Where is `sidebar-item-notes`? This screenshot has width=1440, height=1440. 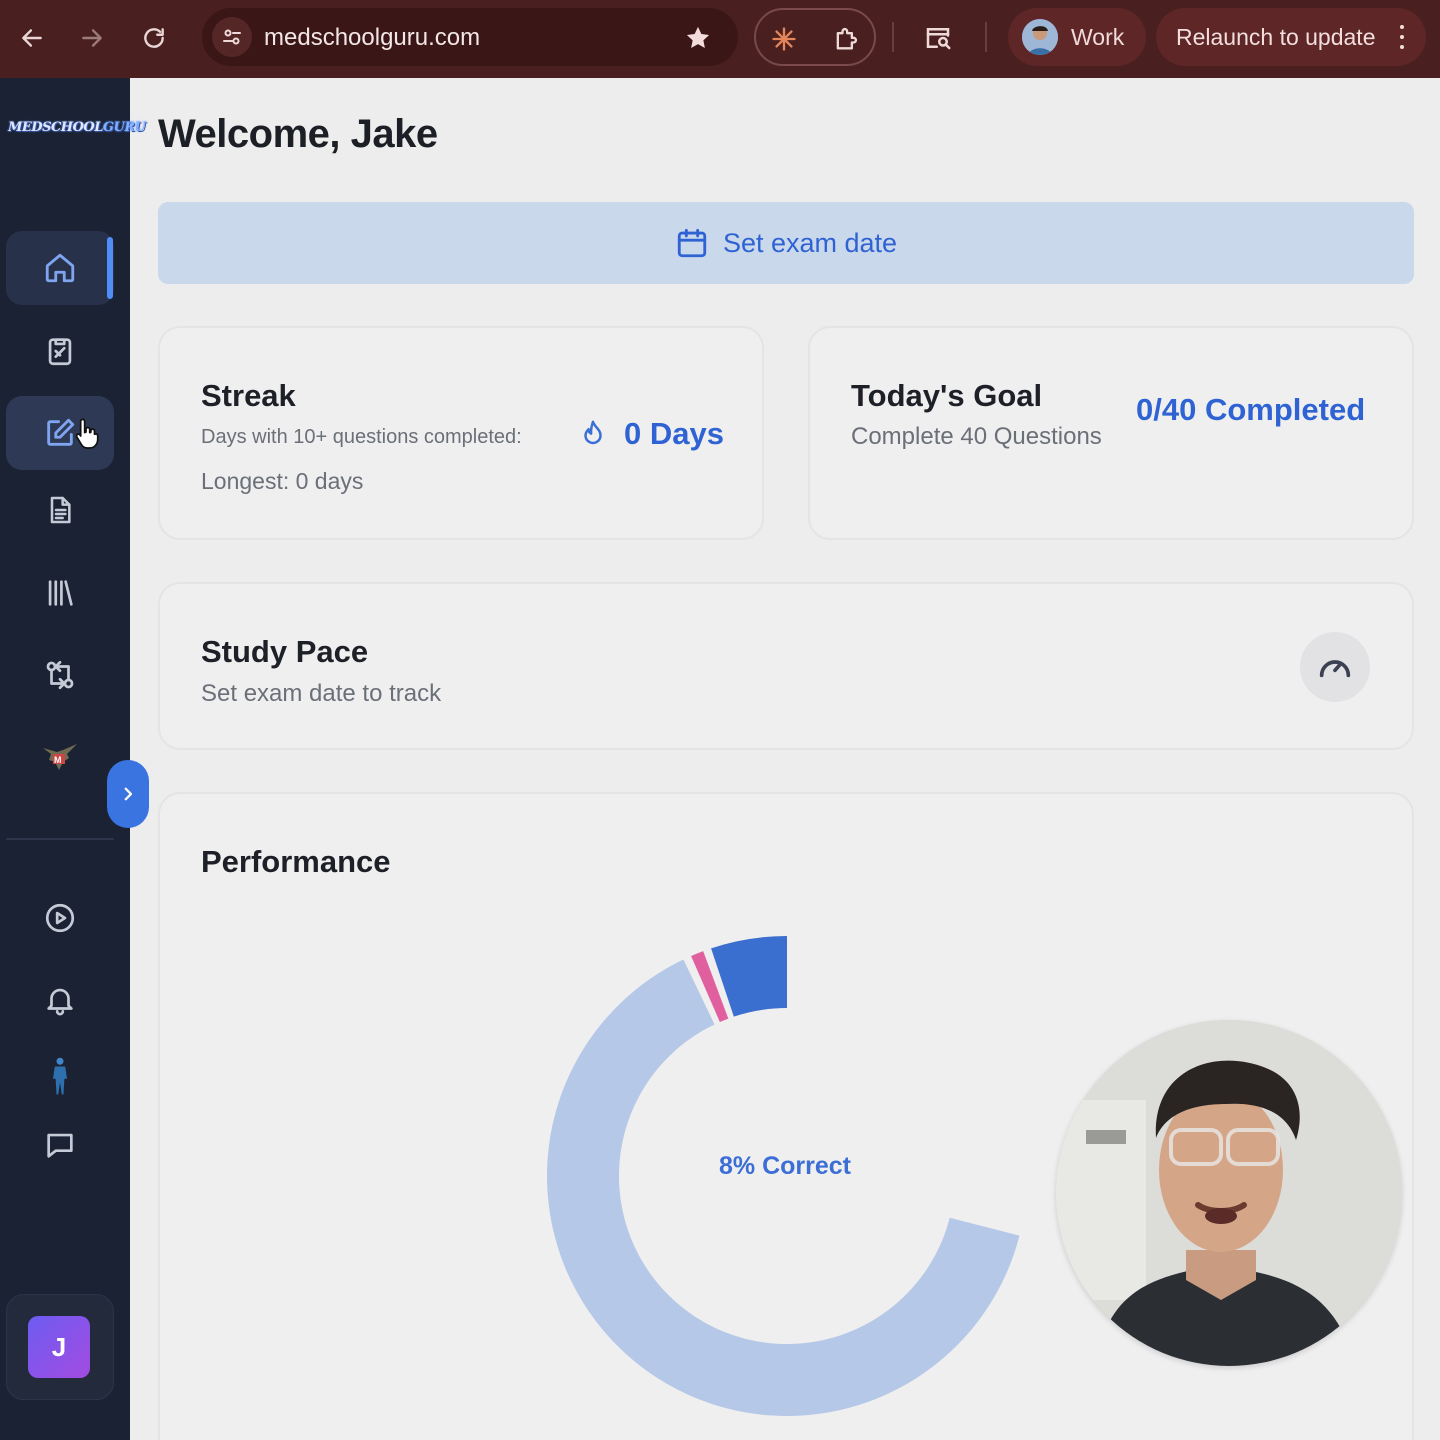 sidebar-item-notes is located at coordinates (60, 510).